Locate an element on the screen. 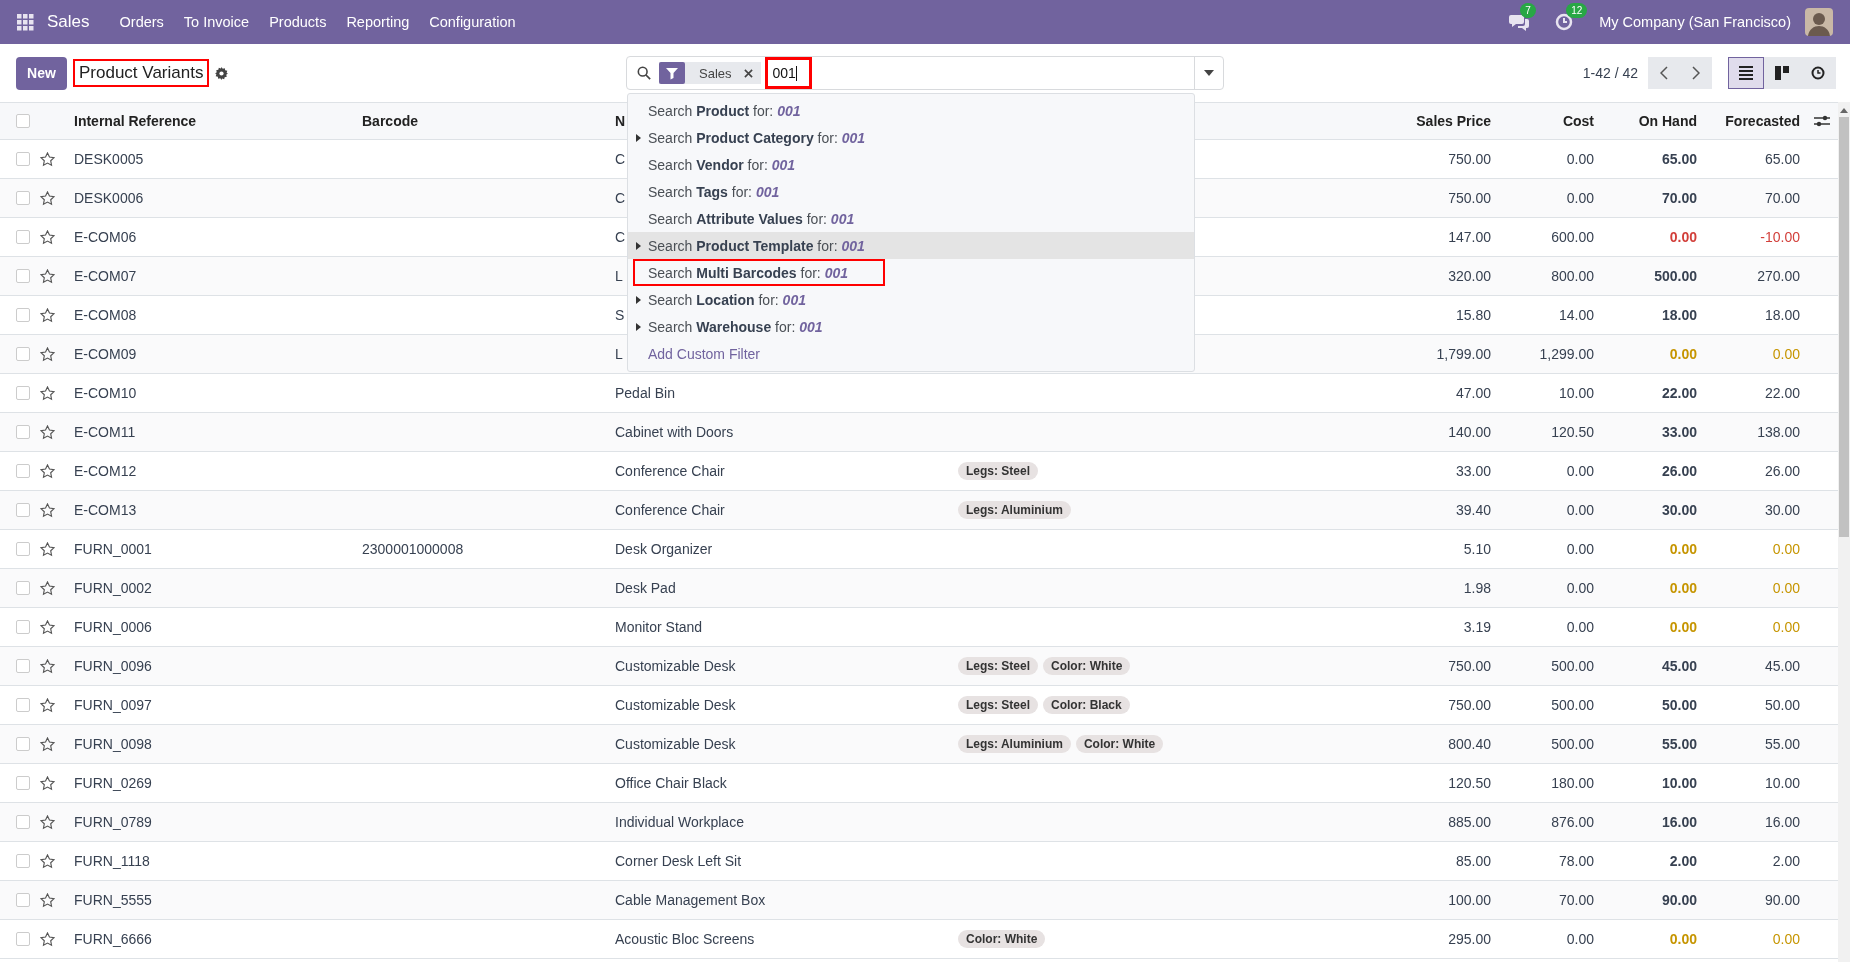 The height and width of the screenshot is (966, 1850). internal-reference: E-COM12 is located at coordinates (105, 471).